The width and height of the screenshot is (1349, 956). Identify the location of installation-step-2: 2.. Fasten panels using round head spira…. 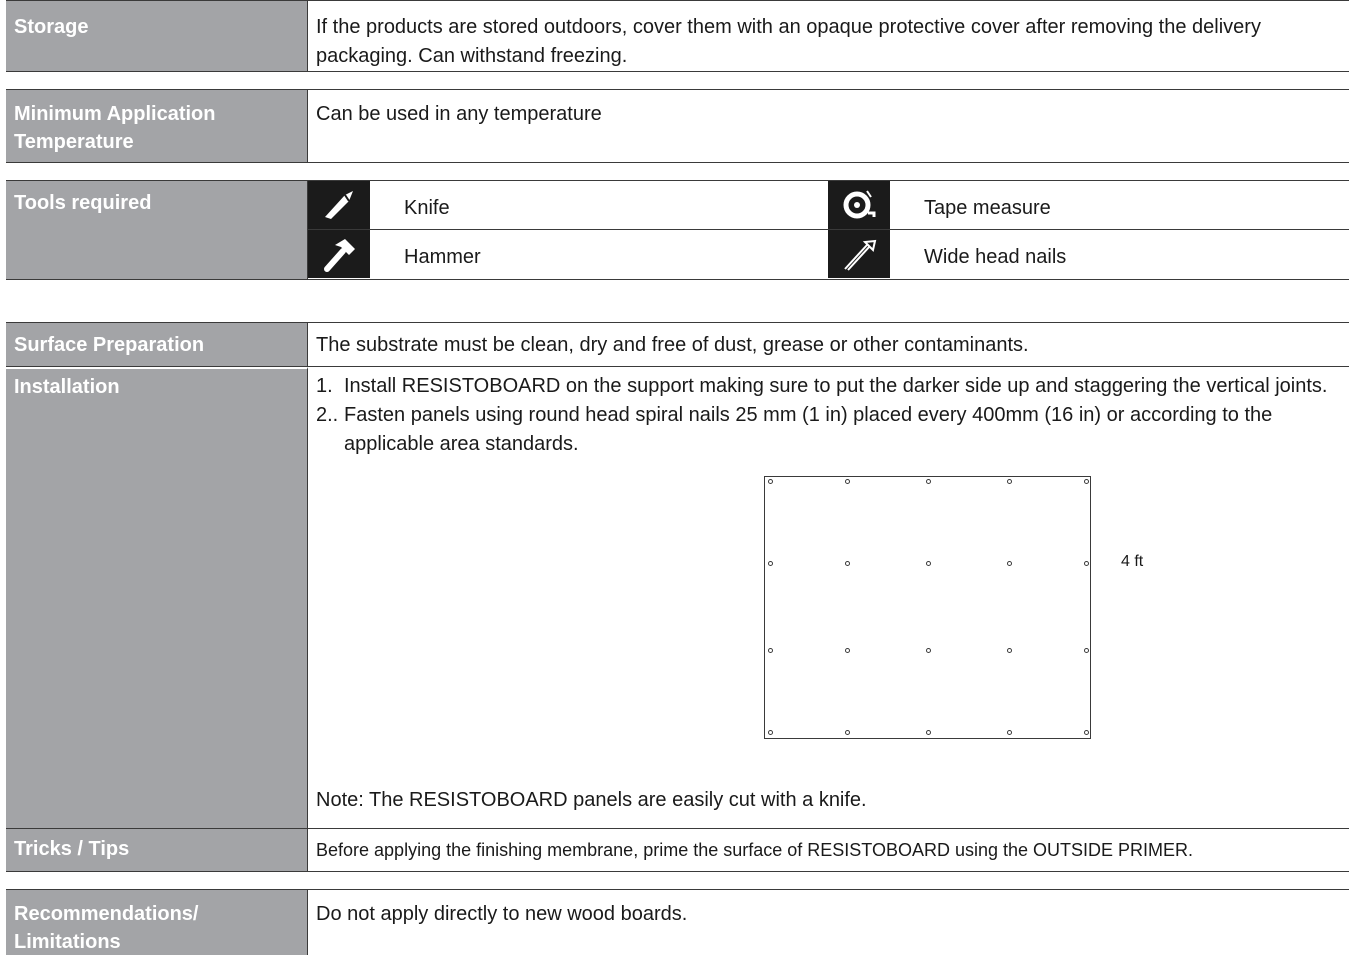
(828, 430).